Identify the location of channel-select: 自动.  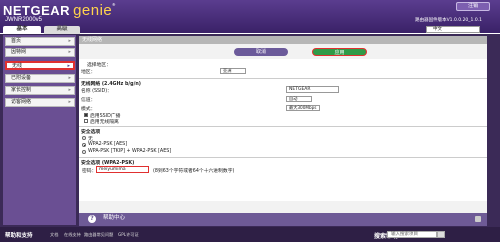
(299, 99).